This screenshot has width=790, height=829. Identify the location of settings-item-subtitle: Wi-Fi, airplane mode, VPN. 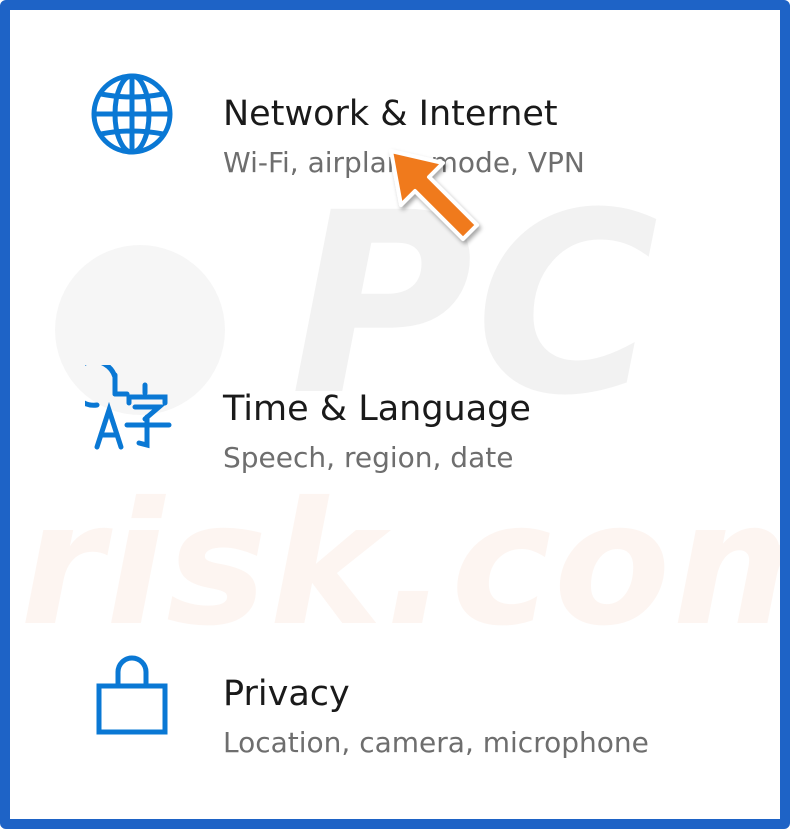
(404, 162).